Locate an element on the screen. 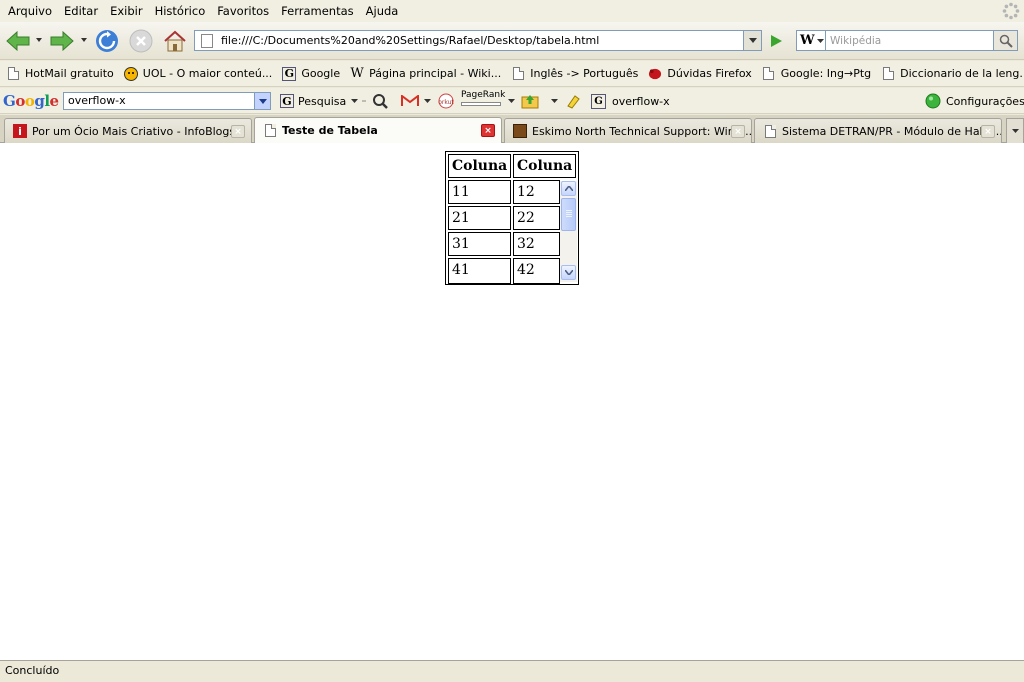 The width and height of the screenshot is (1024, 682). menu-exibir: Exibir is located at coordinates (126, 11).